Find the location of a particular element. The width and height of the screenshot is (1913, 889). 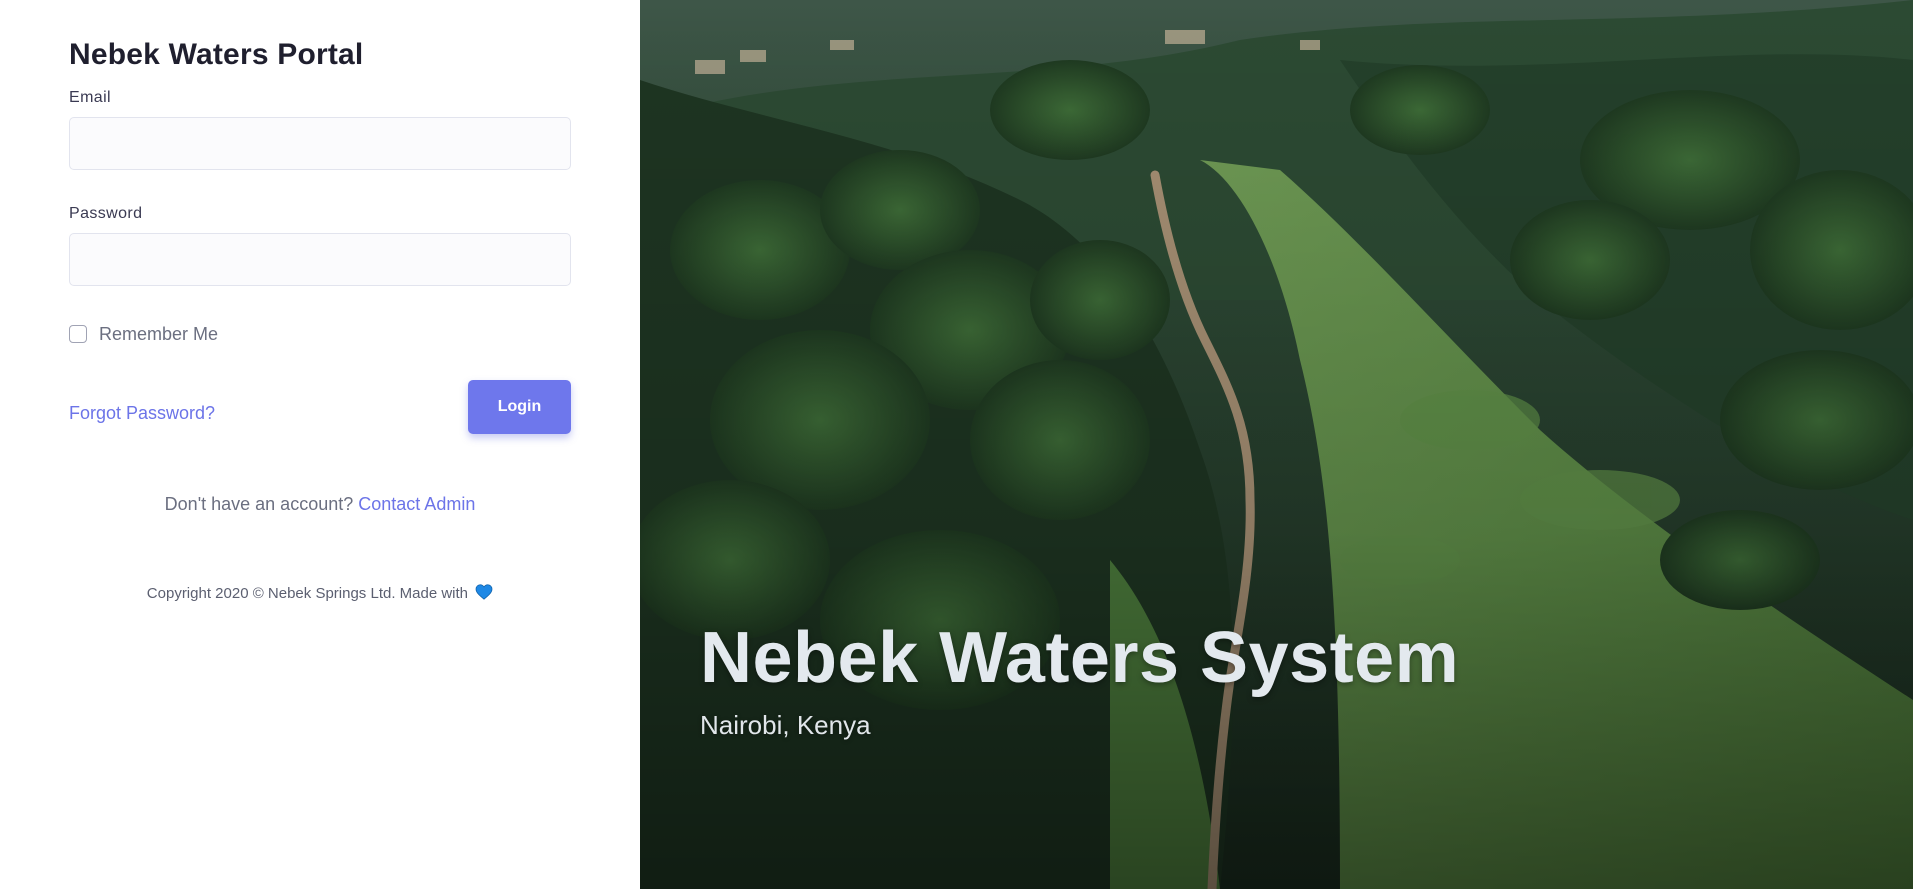

page-title: Nebek Waters Portal is located at coordinates (216, 54).